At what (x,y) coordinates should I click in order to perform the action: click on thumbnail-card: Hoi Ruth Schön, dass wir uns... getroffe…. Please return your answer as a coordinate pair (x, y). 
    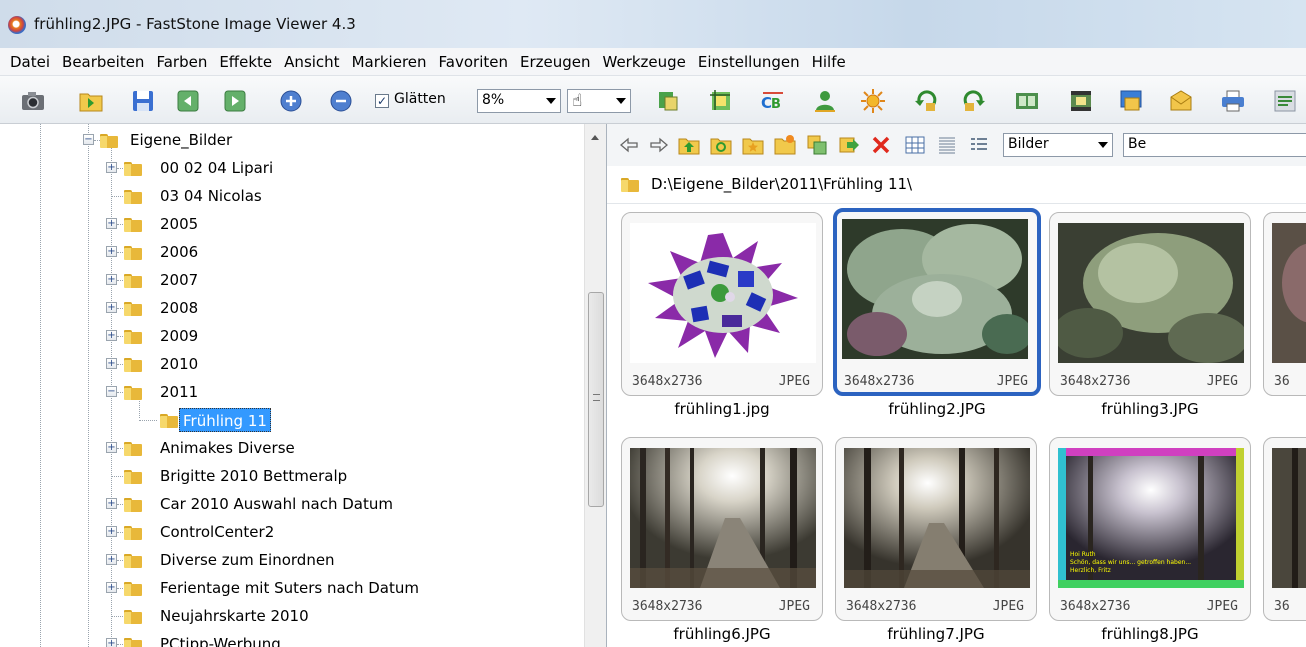
    Looking at the image, I should click on (1150, 529).